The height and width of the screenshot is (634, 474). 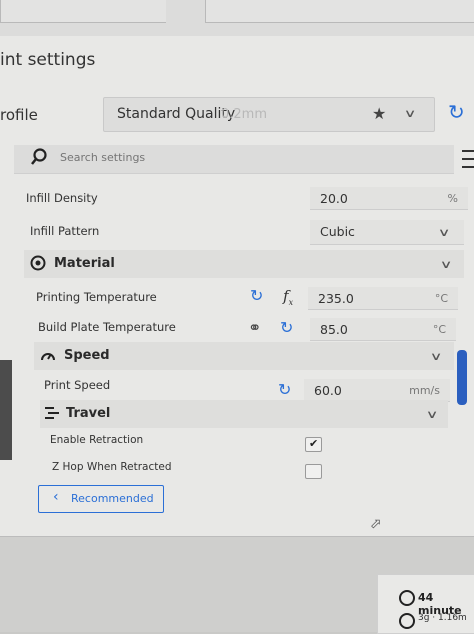 What do you see at coordinates (442, 618) in the screenshot?
I see `material-usage: 3g · 1.16m` at bounding box center [442, 618].